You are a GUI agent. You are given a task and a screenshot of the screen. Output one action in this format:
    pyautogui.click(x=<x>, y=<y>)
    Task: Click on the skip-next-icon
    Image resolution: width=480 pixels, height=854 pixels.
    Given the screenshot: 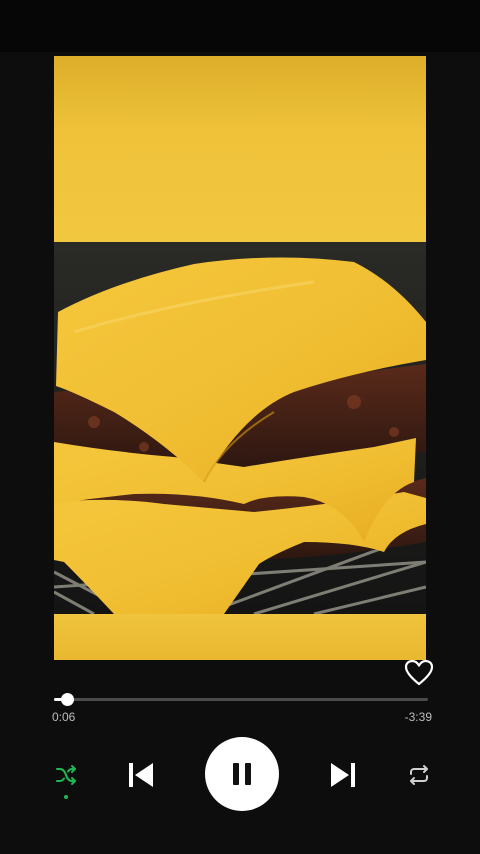 What is the action you would take?
    pyautogui.click(x=343, y=775)
    